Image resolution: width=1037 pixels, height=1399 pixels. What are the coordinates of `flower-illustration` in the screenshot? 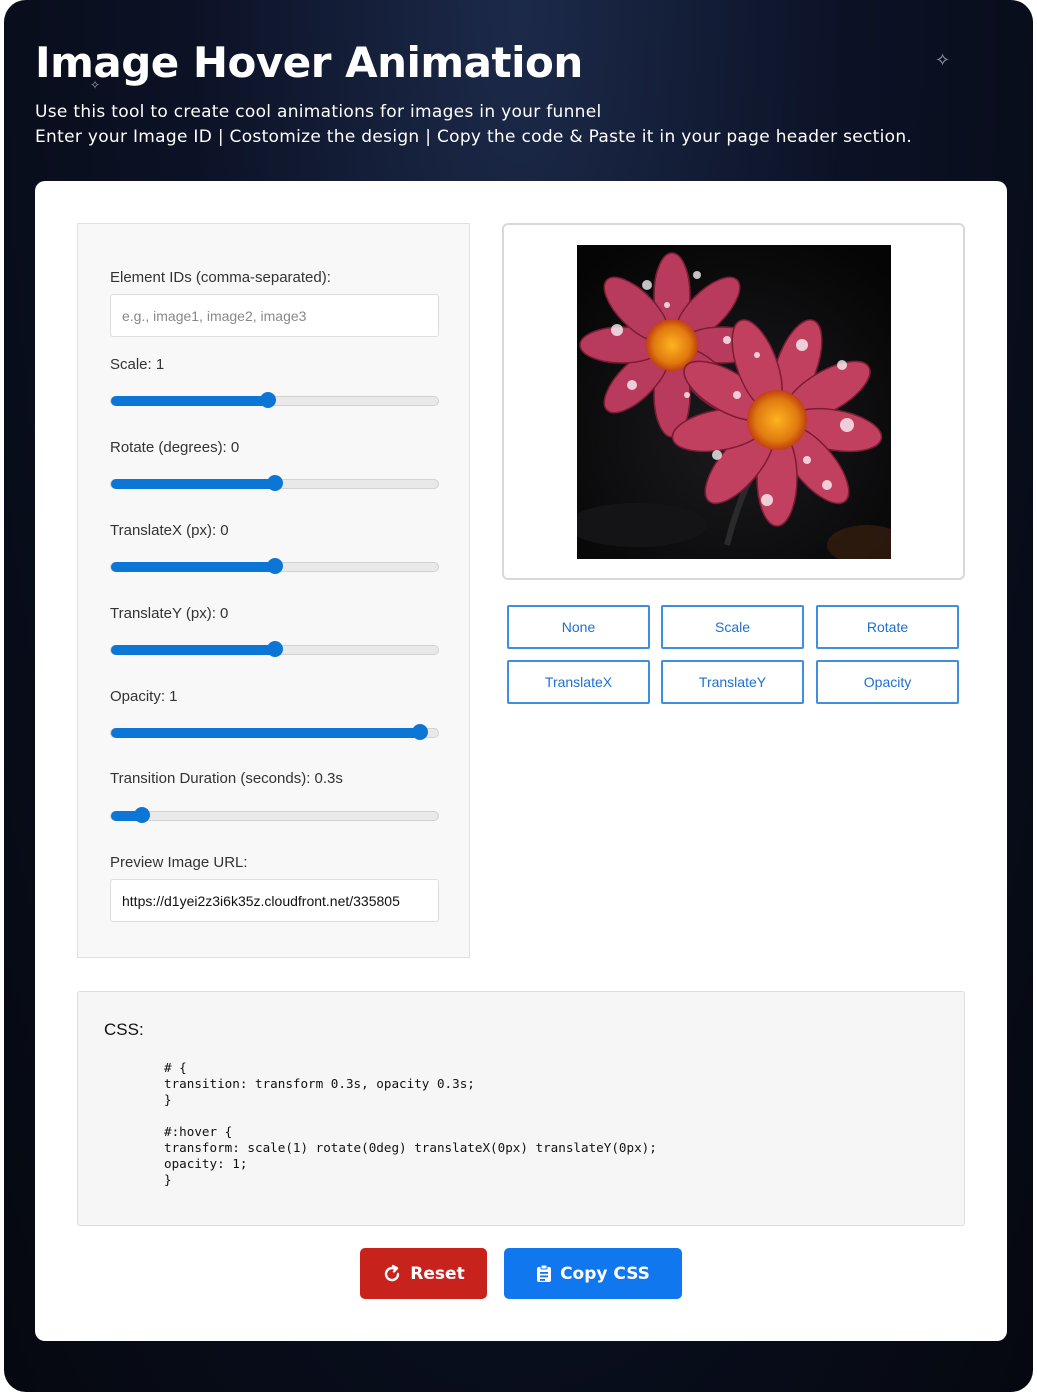 It's located at (734, 402).